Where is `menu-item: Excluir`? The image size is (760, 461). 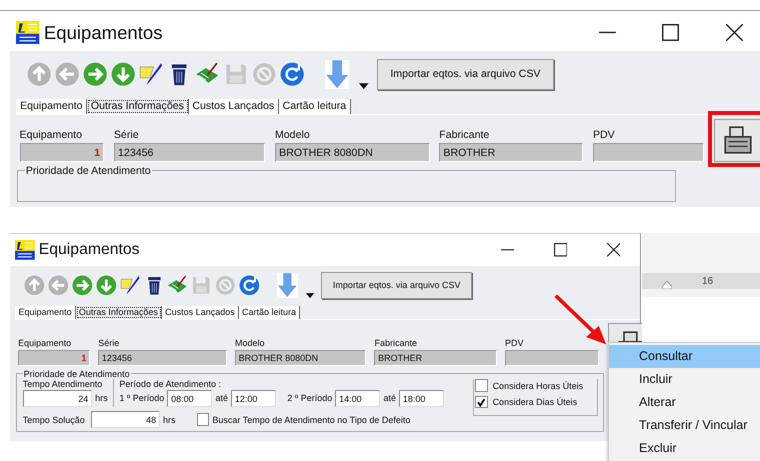
menu-item: Excluir is located at coordinates (684, 448).